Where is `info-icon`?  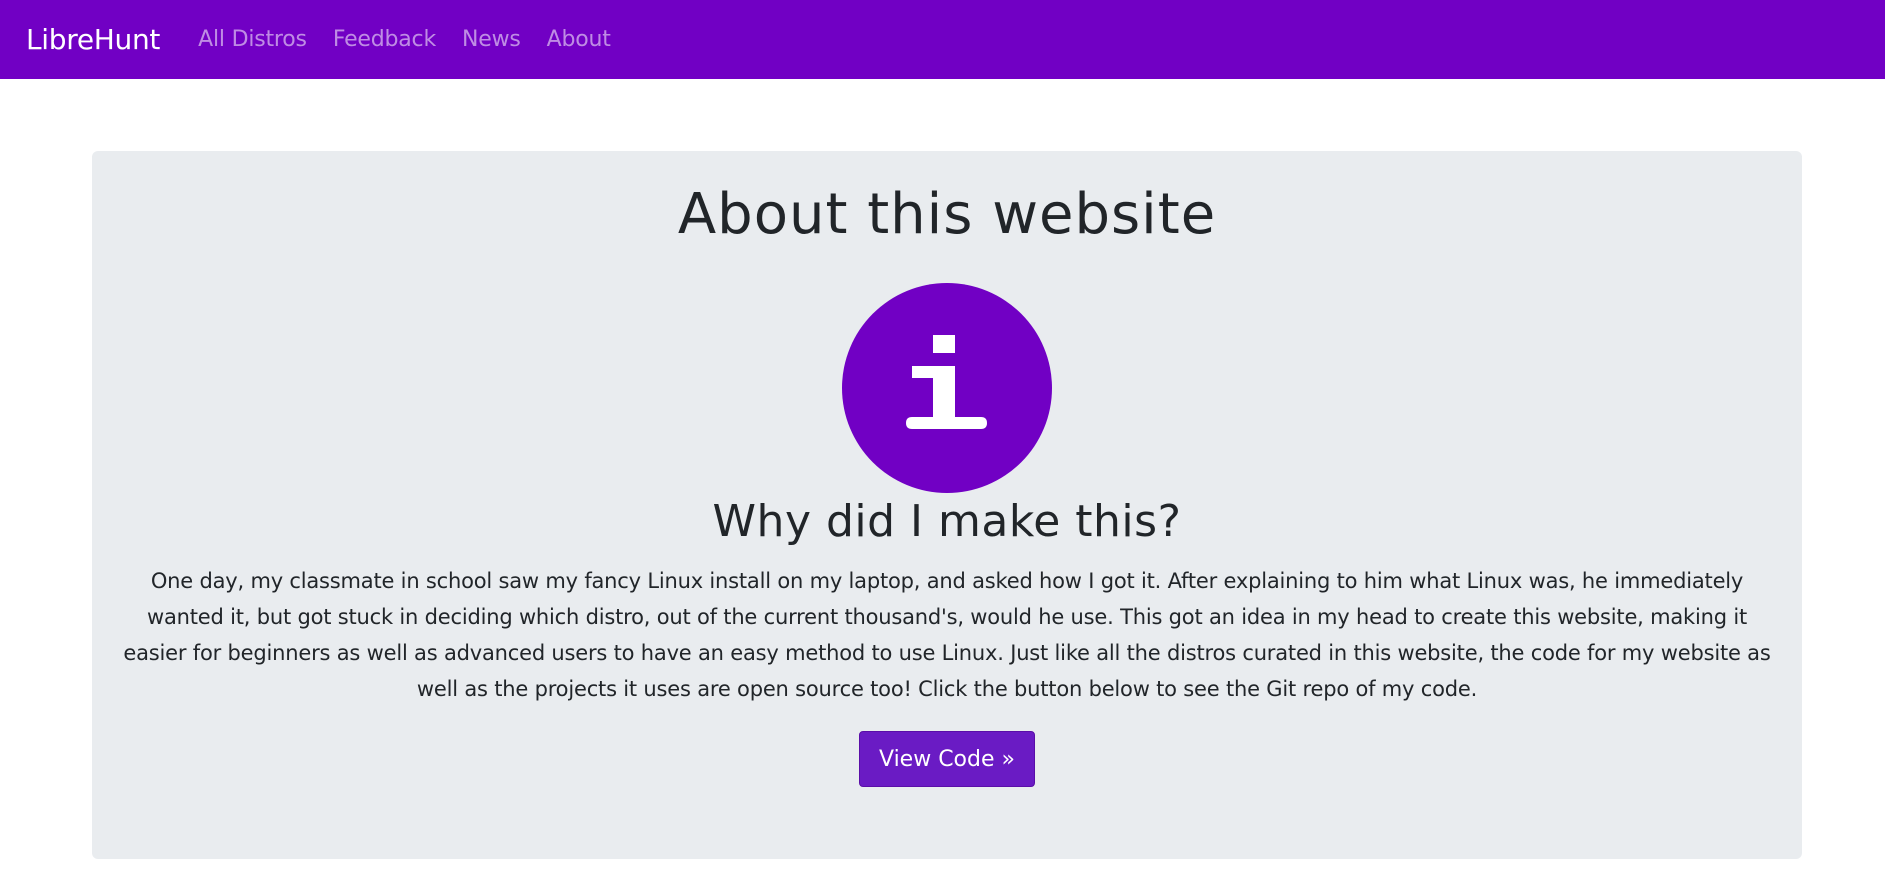 info-icon is located at coordinates (947, 388).